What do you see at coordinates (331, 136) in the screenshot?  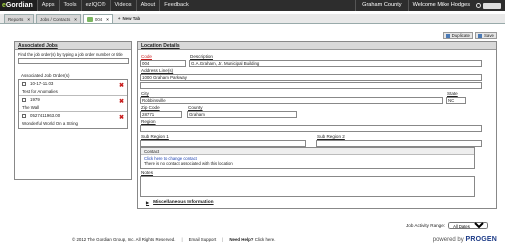 I see `sub-region-2-label: Sub Region 2` at bounding box center [331, 136].